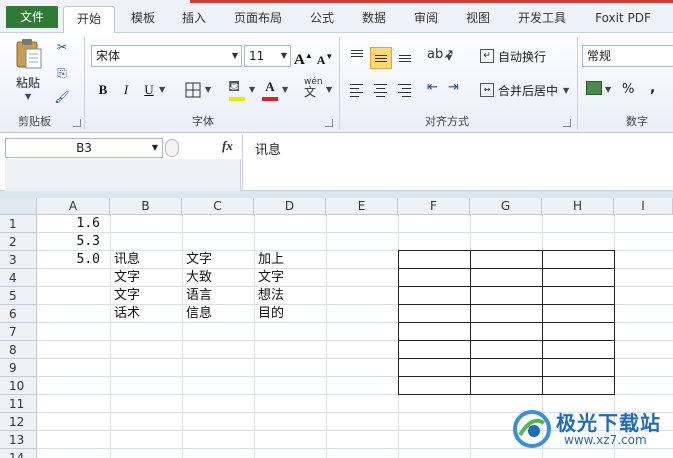 This screenshot has height=458, width=673. Describe the element at coordinates (126, 90) in the screenshot. I see `italic-button: I` at that location.